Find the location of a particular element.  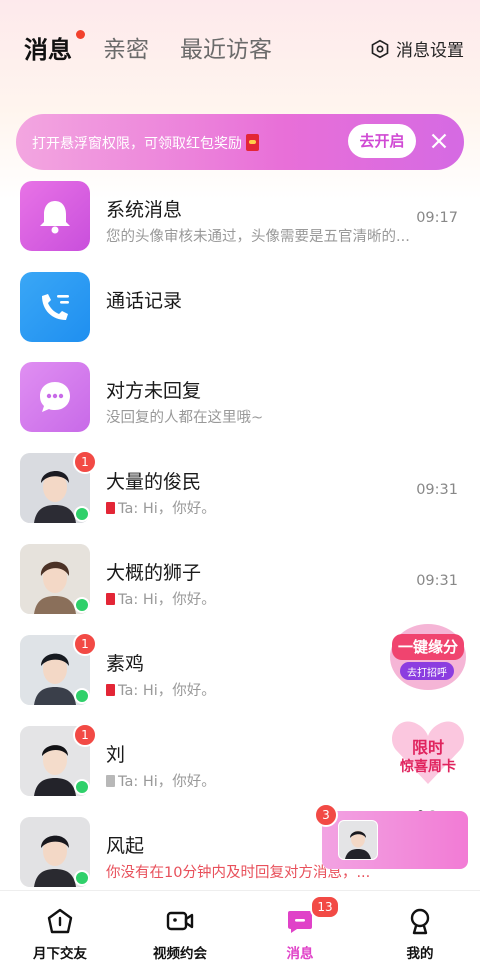

row-subtitle: 没回复的人都在这里哦~ is located at coordinates (185, 418).